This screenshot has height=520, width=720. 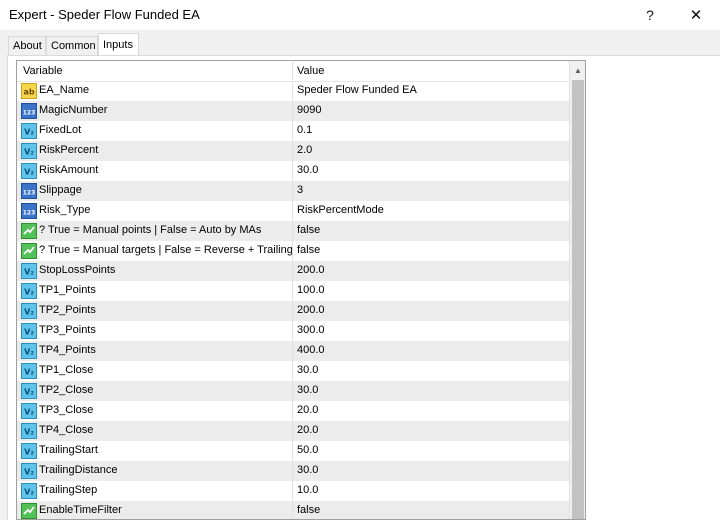 What do you see at coordinates (293, 111) in the screenshot?
I see `table-row: 123 MagicNumber 9090` at bounding box center [293, 111].